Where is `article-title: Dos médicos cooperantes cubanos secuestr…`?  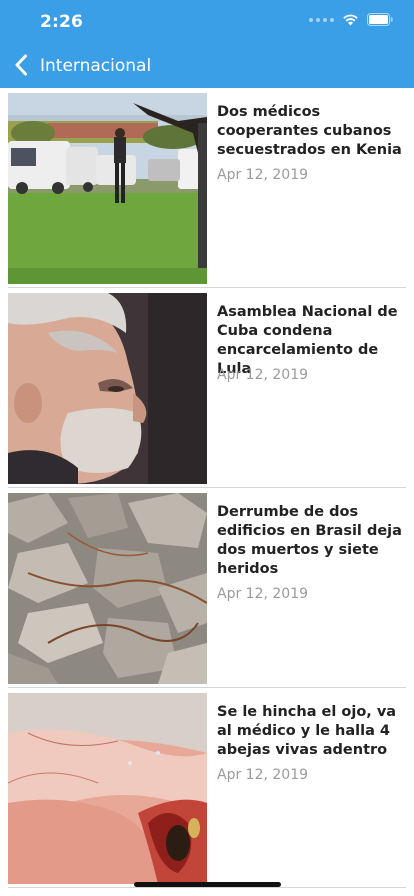 article-title: Dos médicos cooperantes cubanos secuestr… is located at coordinates (309, 131).